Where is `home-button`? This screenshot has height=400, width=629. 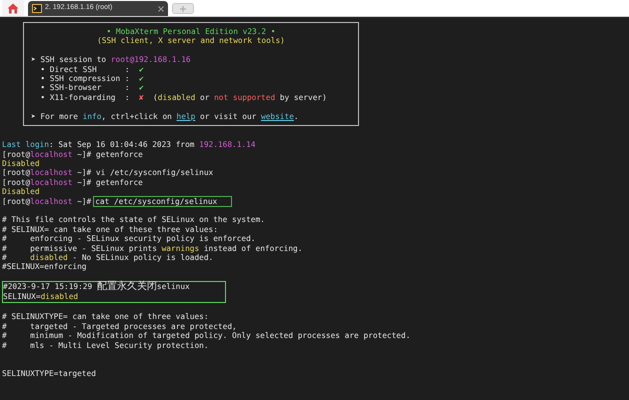 home-button is located at coordinates (13, 8).